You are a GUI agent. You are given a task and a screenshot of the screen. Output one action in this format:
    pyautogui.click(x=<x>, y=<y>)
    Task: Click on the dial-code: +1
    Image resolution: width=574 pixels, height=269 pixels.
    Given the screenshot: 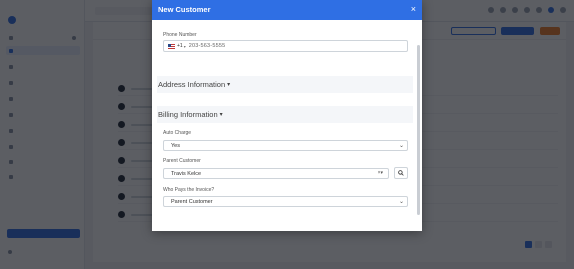 What is the action you would take?
    pyautogui.click(x=180, y=46)
    